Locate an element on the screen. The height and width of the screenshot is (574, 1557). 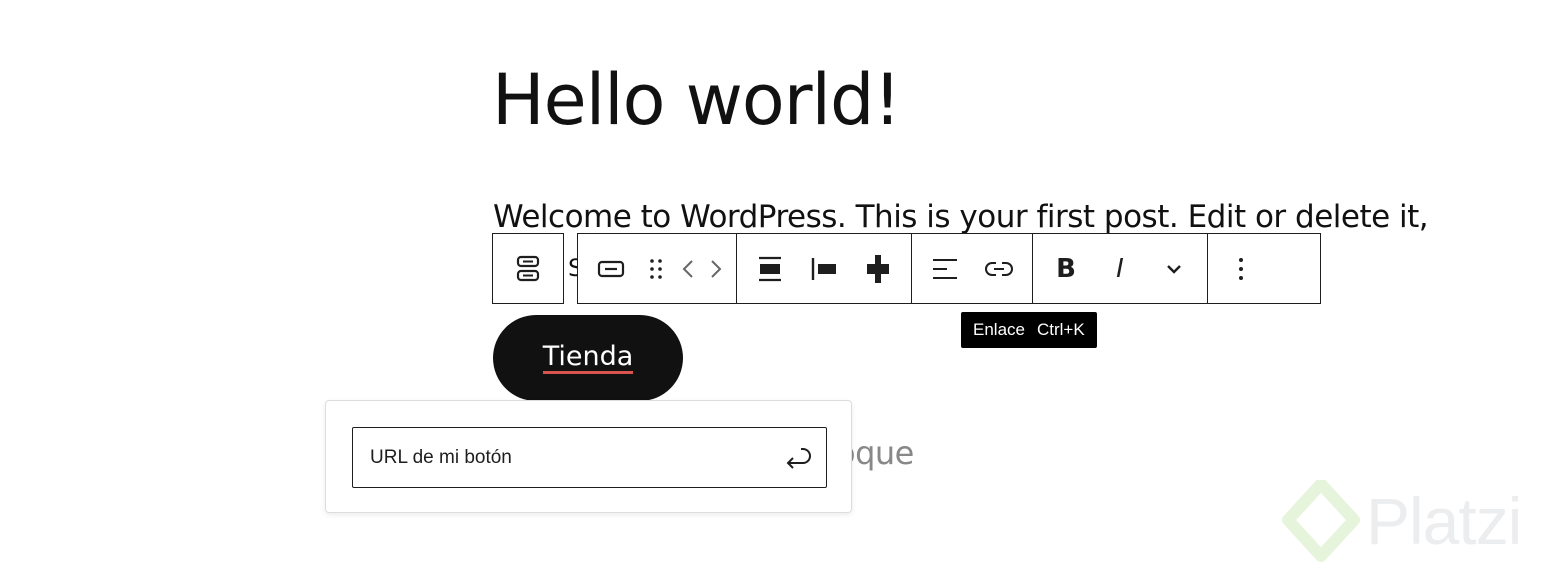
more-formatting-button is located at coordinates (1174, 268).